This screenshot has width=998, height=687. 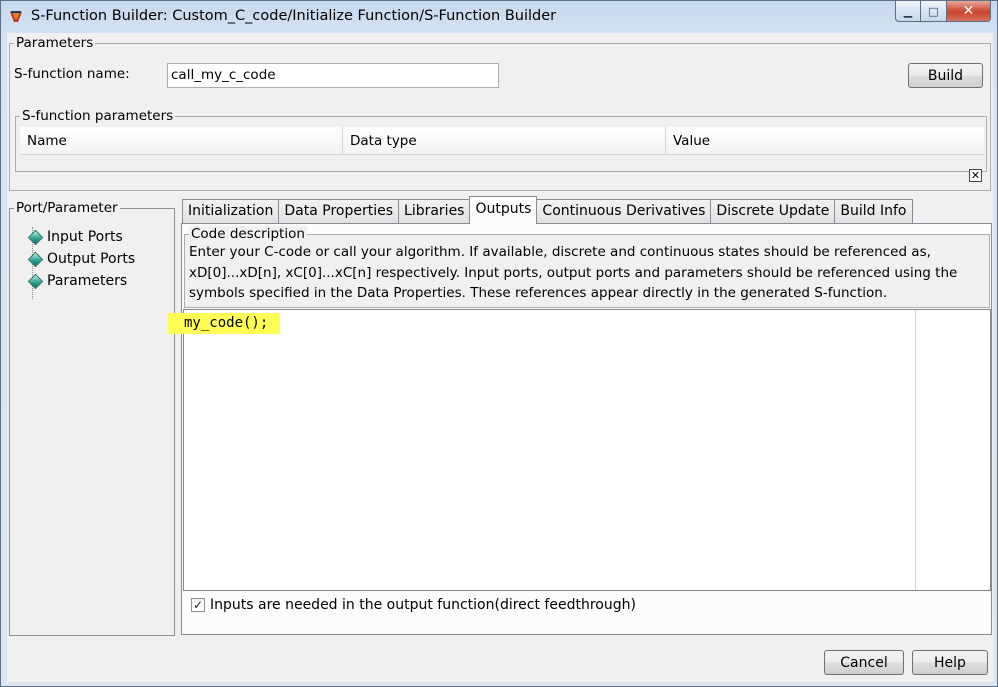 I want to click on column-header-value: Value, so click(x=825, y=141).